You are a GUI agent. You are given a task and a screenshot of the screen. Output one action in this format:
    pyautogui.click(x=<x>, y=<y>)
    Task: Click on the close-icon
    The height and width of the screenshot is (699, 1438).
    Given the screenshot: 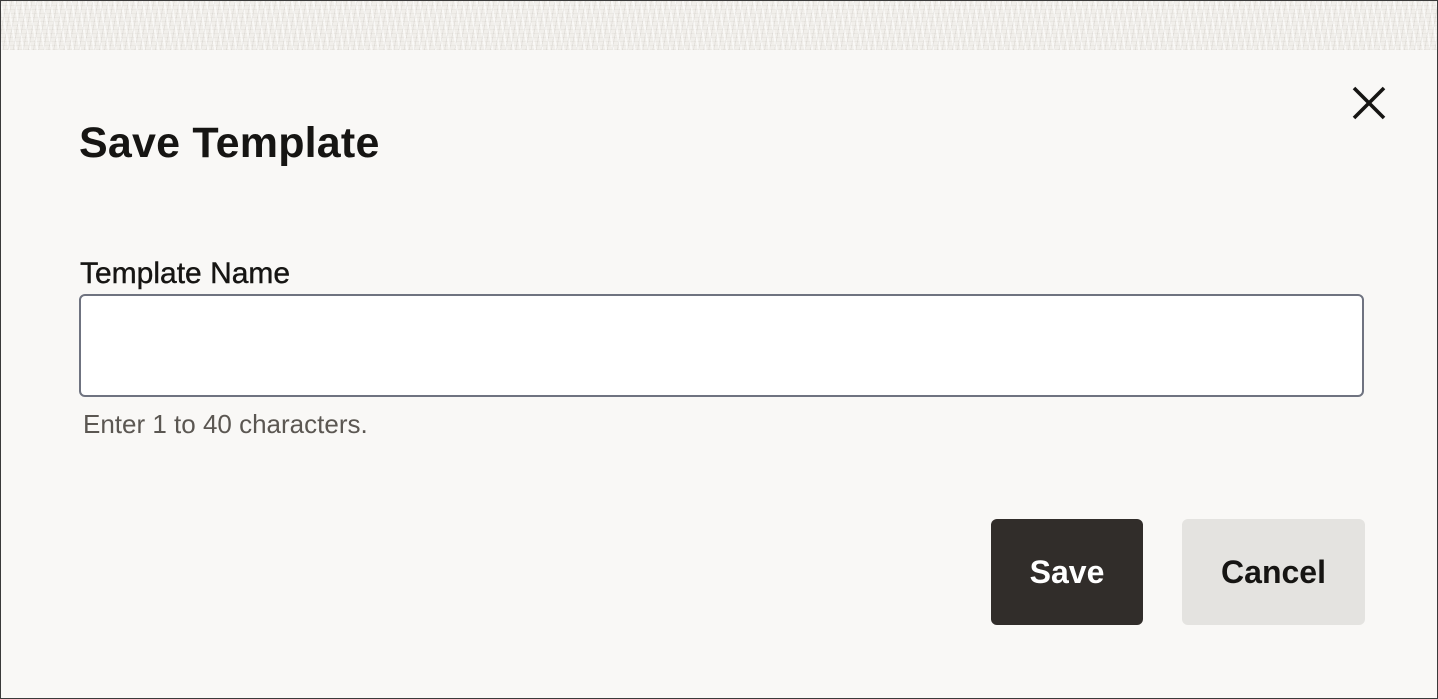 What is the action you would take?
    pyautogui.click(x=1369, y=103)
    